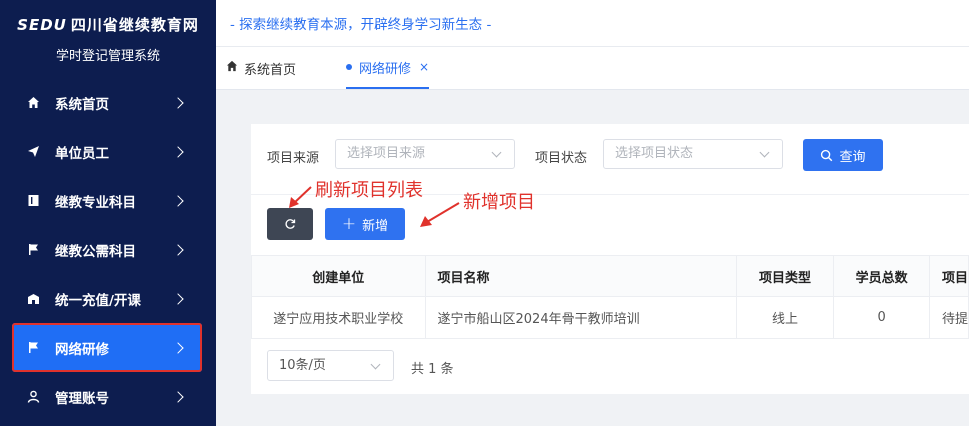  What do you see at coordinates (440, 214) in the screenshot?
I see `arrow-add-icon` at bounding box center [440, 214].